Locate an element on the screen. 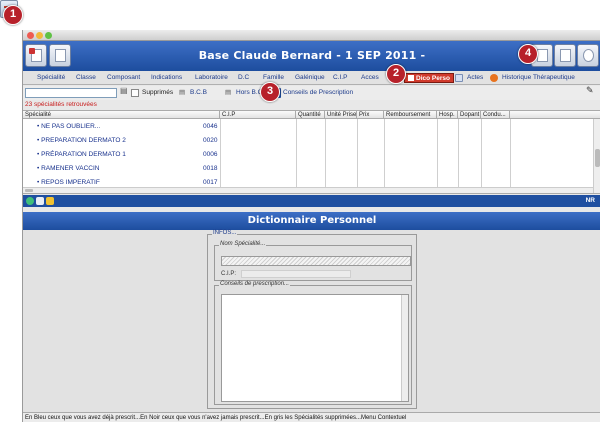 Image resolution: width=600 pixels, height=422 pixels. supprimes-checkbox is located at coordinates (135, 93).